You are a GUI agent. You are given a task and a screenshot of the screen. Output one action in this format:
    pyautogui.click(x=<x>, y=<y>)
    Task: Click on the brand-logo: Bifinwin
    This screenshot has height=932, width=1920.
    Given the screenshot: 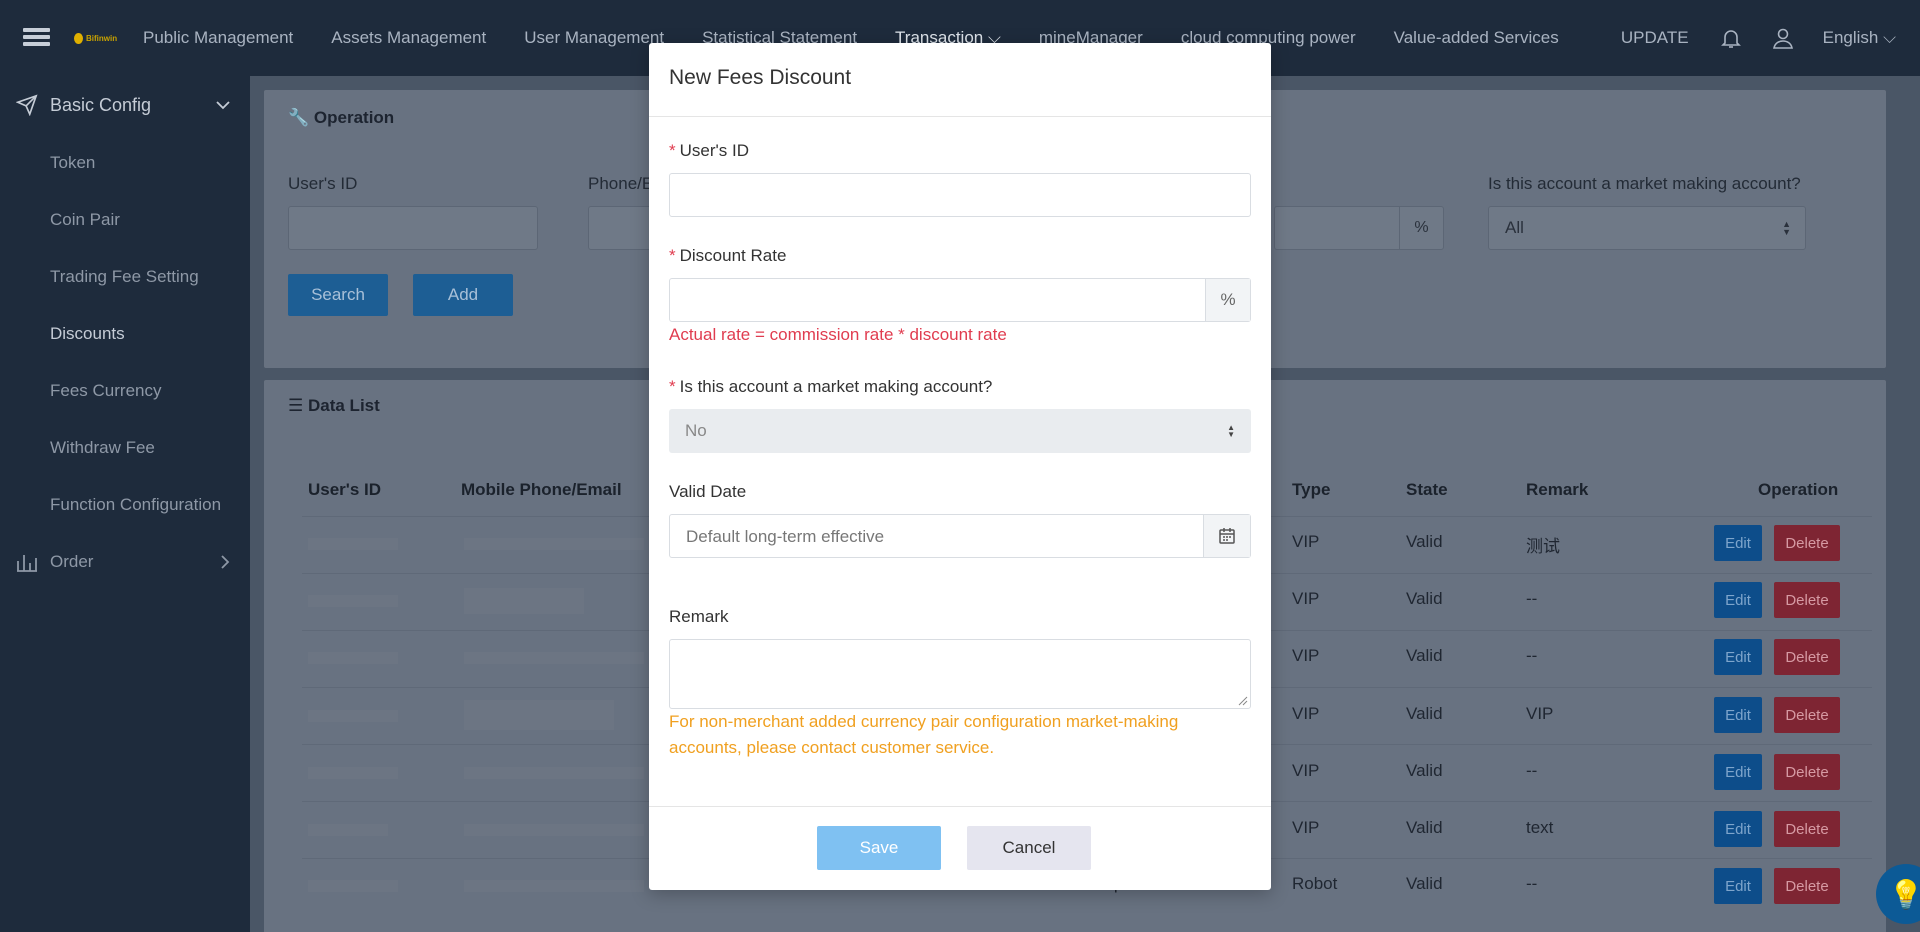 What is the action you would take?
    pyautogui.click(x=95, y=38)
    